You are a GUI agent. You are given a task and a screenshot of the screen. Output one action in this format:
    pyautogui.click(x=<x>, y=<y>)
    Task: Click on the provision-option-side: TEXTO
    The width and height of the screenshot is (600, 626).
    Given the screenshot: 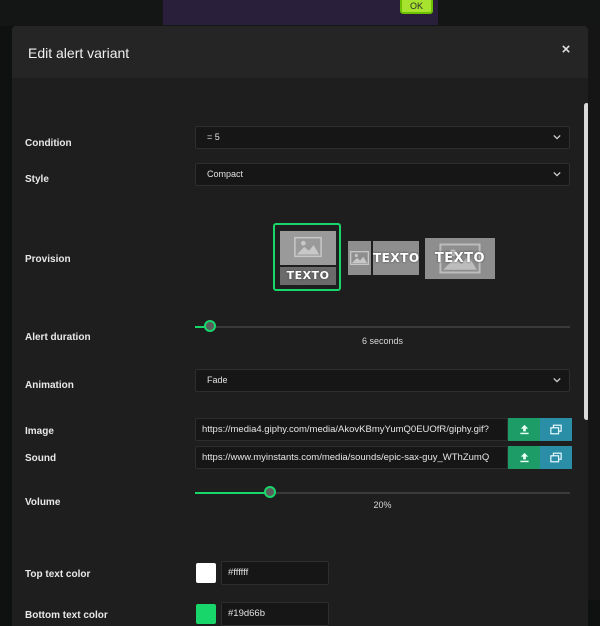 What is the action you would take?
    pyautogui.click(x=384, y=258)
    